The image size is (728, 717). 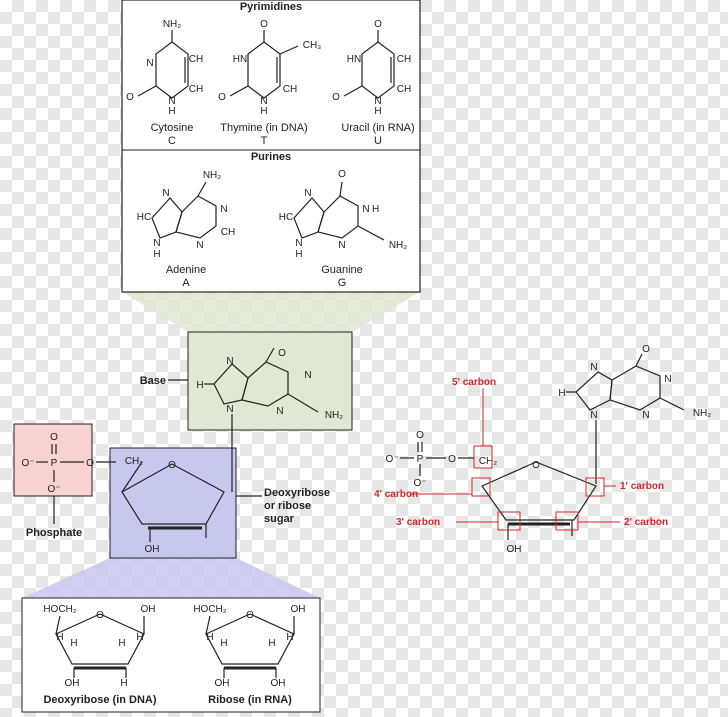 I want to click on pyrimidines-heading: Pyrimidines, so click(x=271, y=7).